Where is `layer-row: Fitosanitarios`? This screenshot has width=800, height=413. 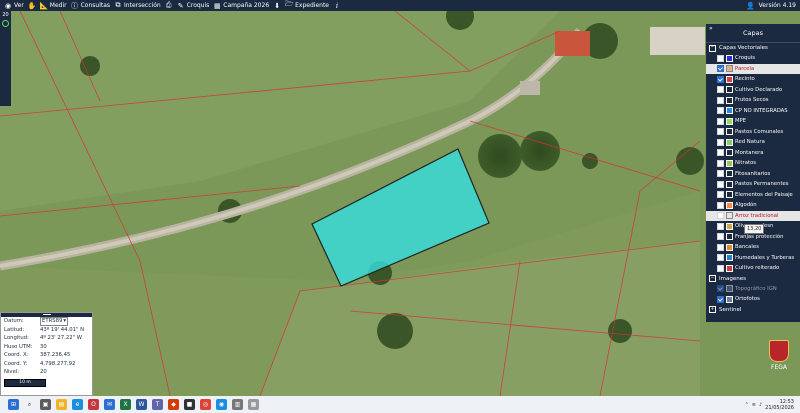
layer-row: Fitosanitarios is located at coordinates (753, 174).